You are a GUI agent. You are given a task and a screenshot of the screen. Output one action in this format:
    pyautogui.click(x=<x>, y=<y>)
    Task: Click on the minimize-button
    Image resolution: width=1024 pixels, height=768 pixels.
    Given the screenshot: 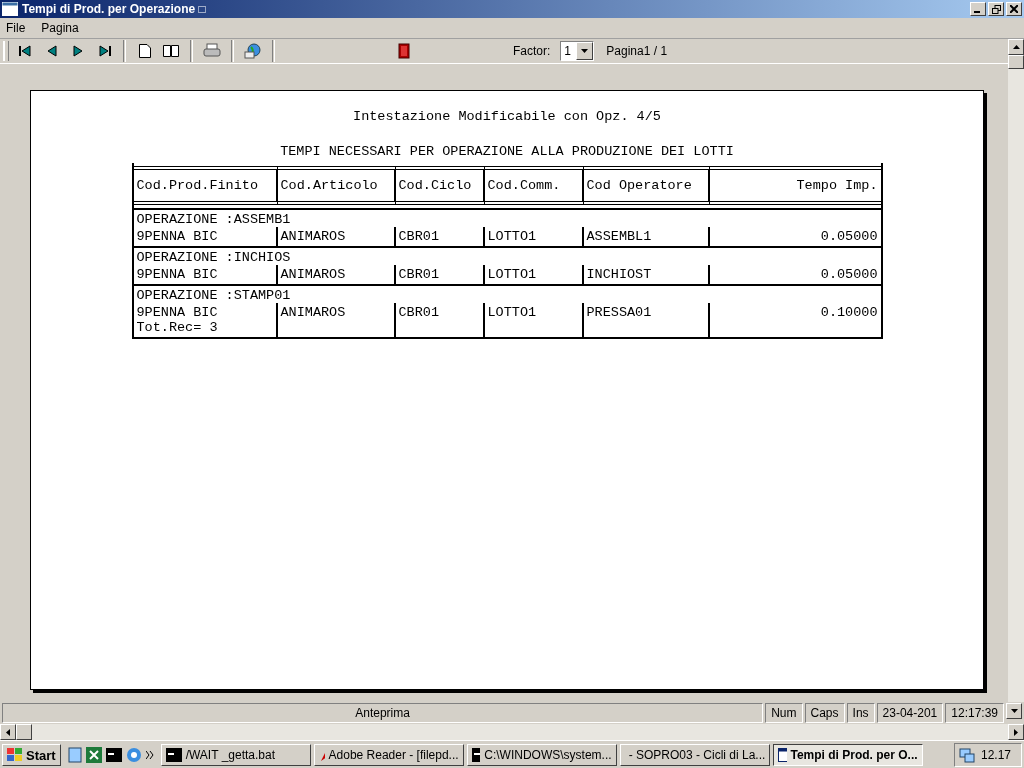 What is the action you would take?
    pyautogui.click(x=978, y=9)
    